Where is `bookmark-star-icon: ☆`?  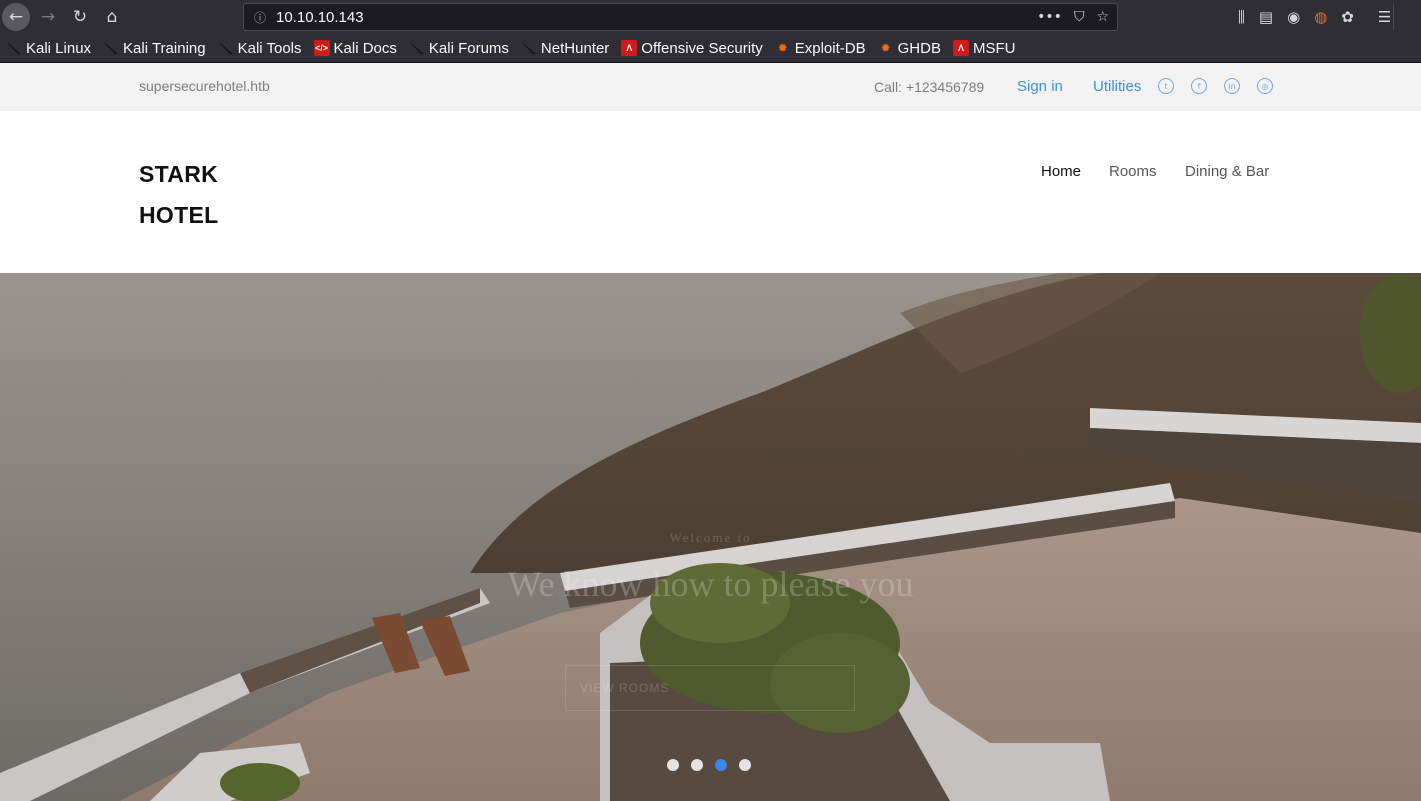 bookmark-star-icon: ☆ is located at coordinates (1102, 17).